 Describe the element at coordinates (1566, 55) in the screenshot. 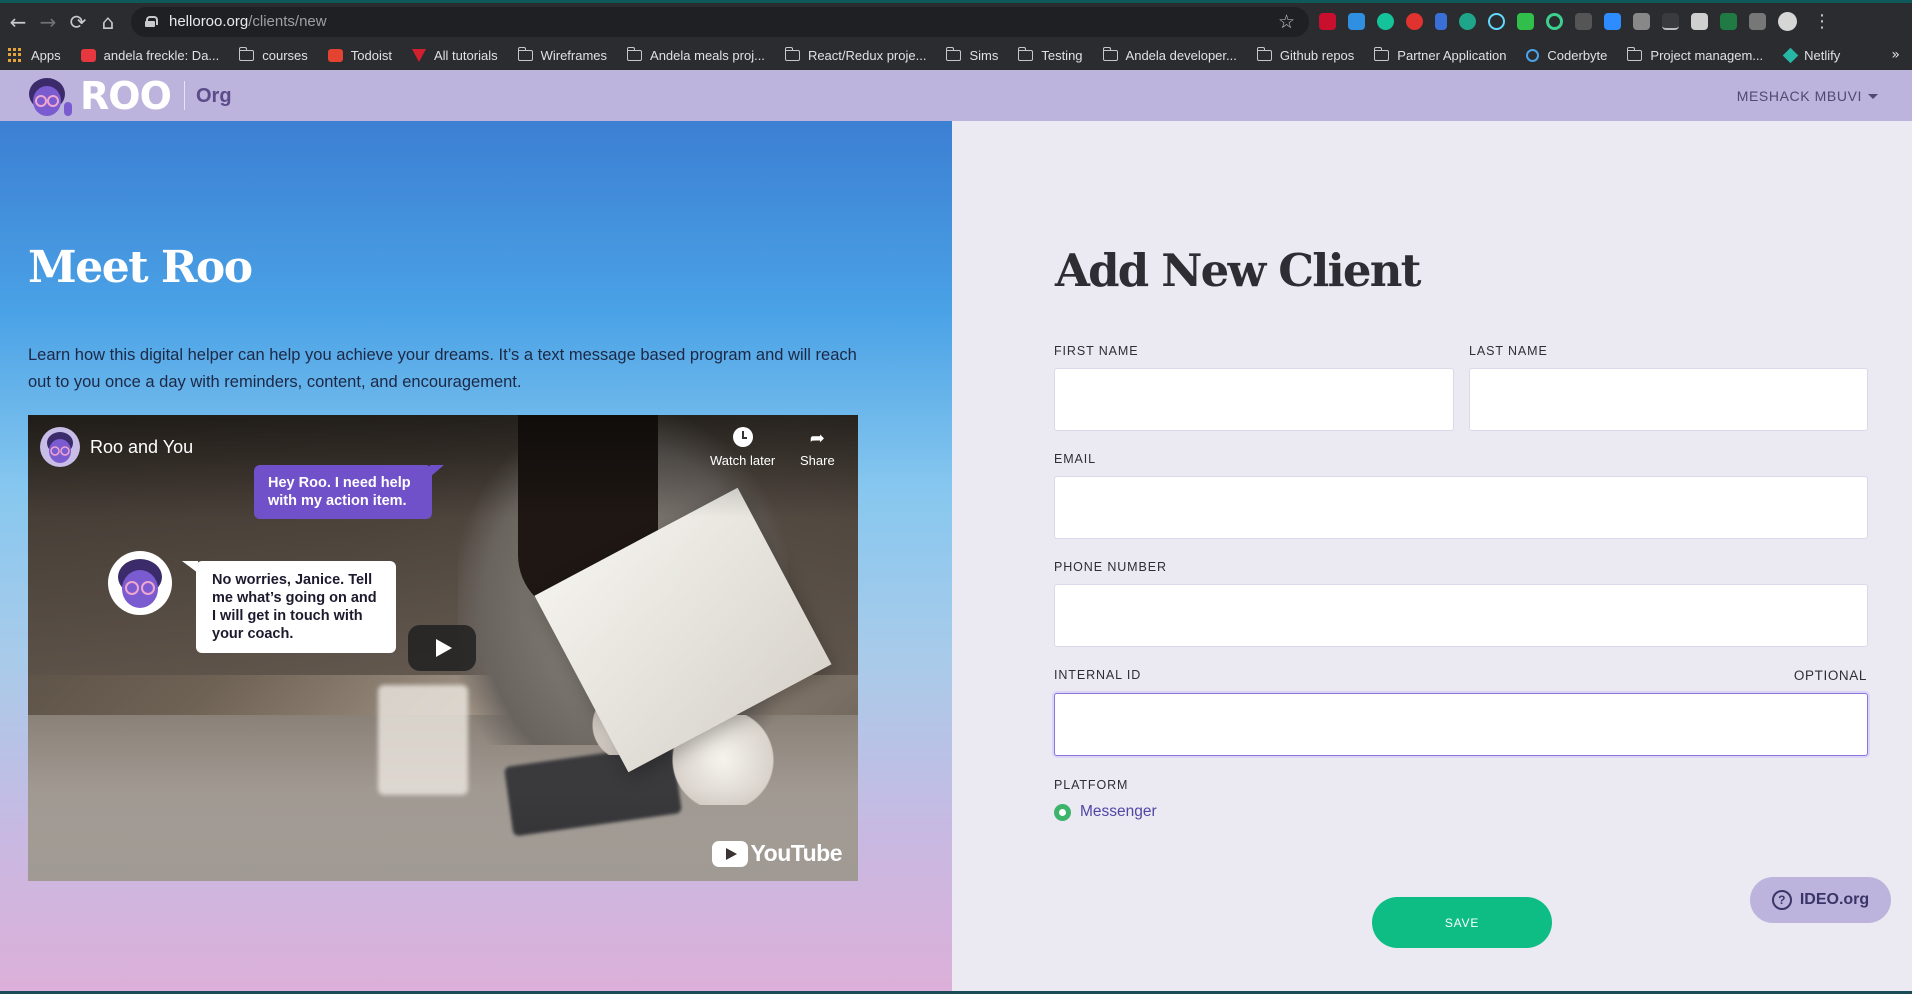

I see `bookmark-coderbyte: Coderbyte` at that location.